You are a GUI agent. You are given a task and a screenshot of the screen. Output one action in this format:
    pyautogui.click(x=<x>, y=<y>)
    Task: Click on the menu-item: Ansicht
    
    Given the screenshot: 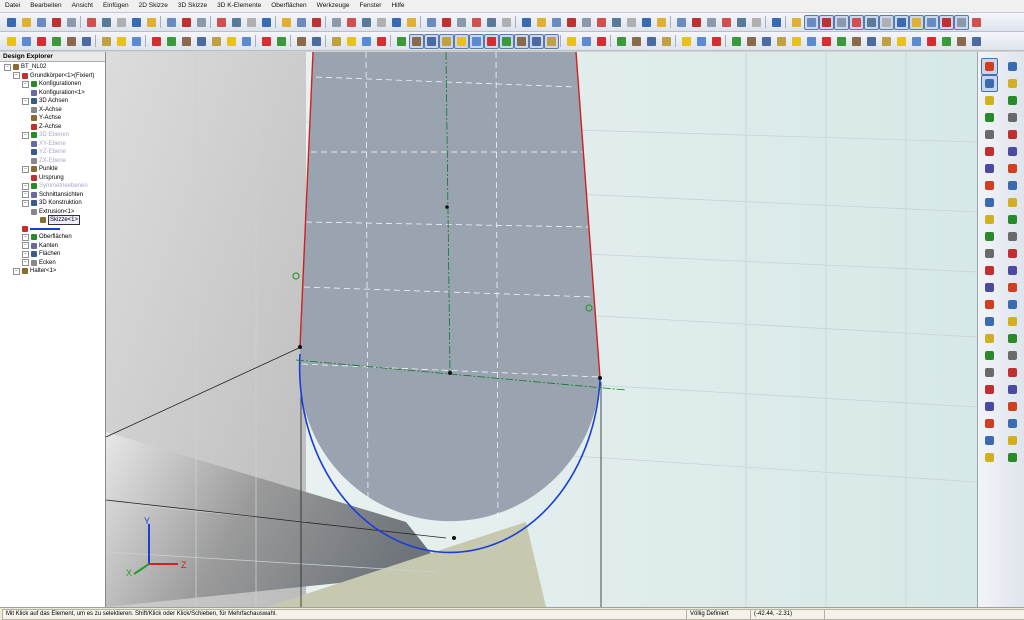 What is the action you would take?
    pyautogui.click(x=82, y=6)
    